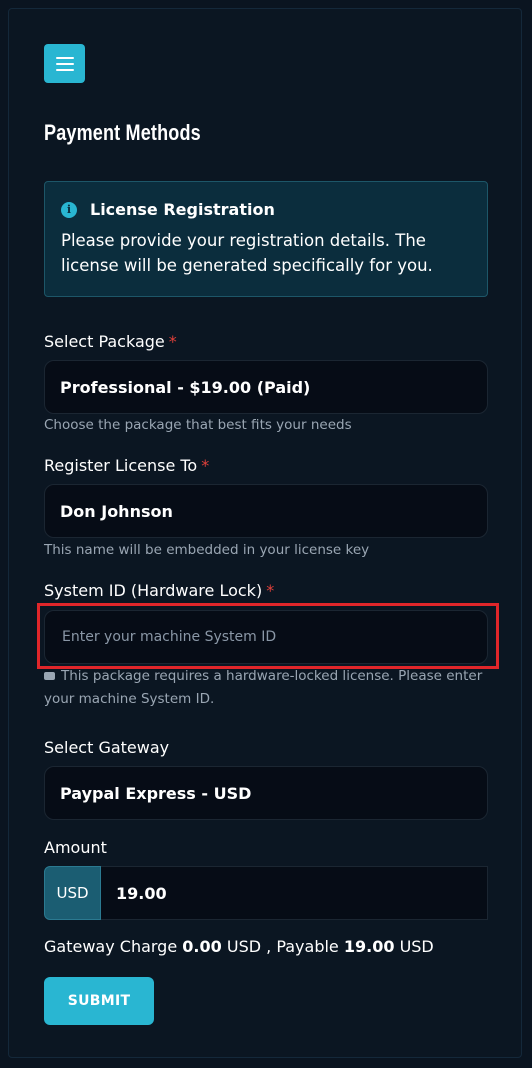 This screenshot has width=532, height=1068. What do you see at coordinates (127, 465) in the screenshot?
I see `license-to-label: Register License To *` at bounding box center [127, 465].